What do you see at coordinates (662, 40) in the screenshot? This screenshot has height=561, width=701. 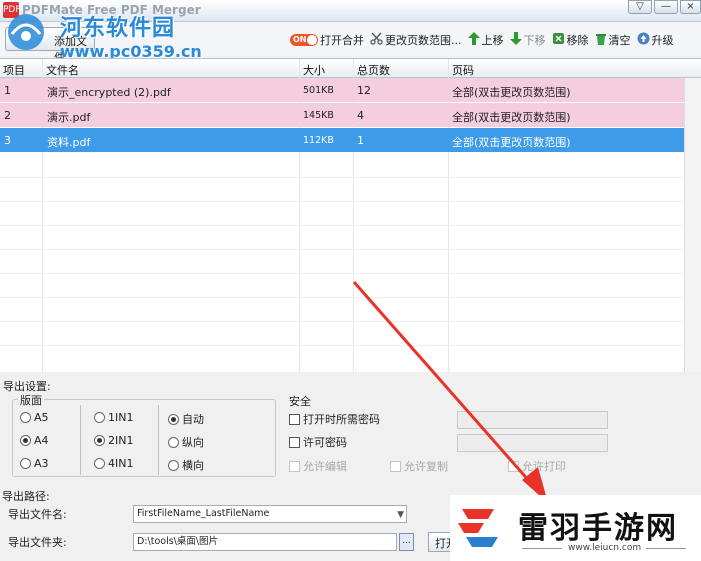 I see `upgrade-label: 升级` at bounding box center [662, 40].